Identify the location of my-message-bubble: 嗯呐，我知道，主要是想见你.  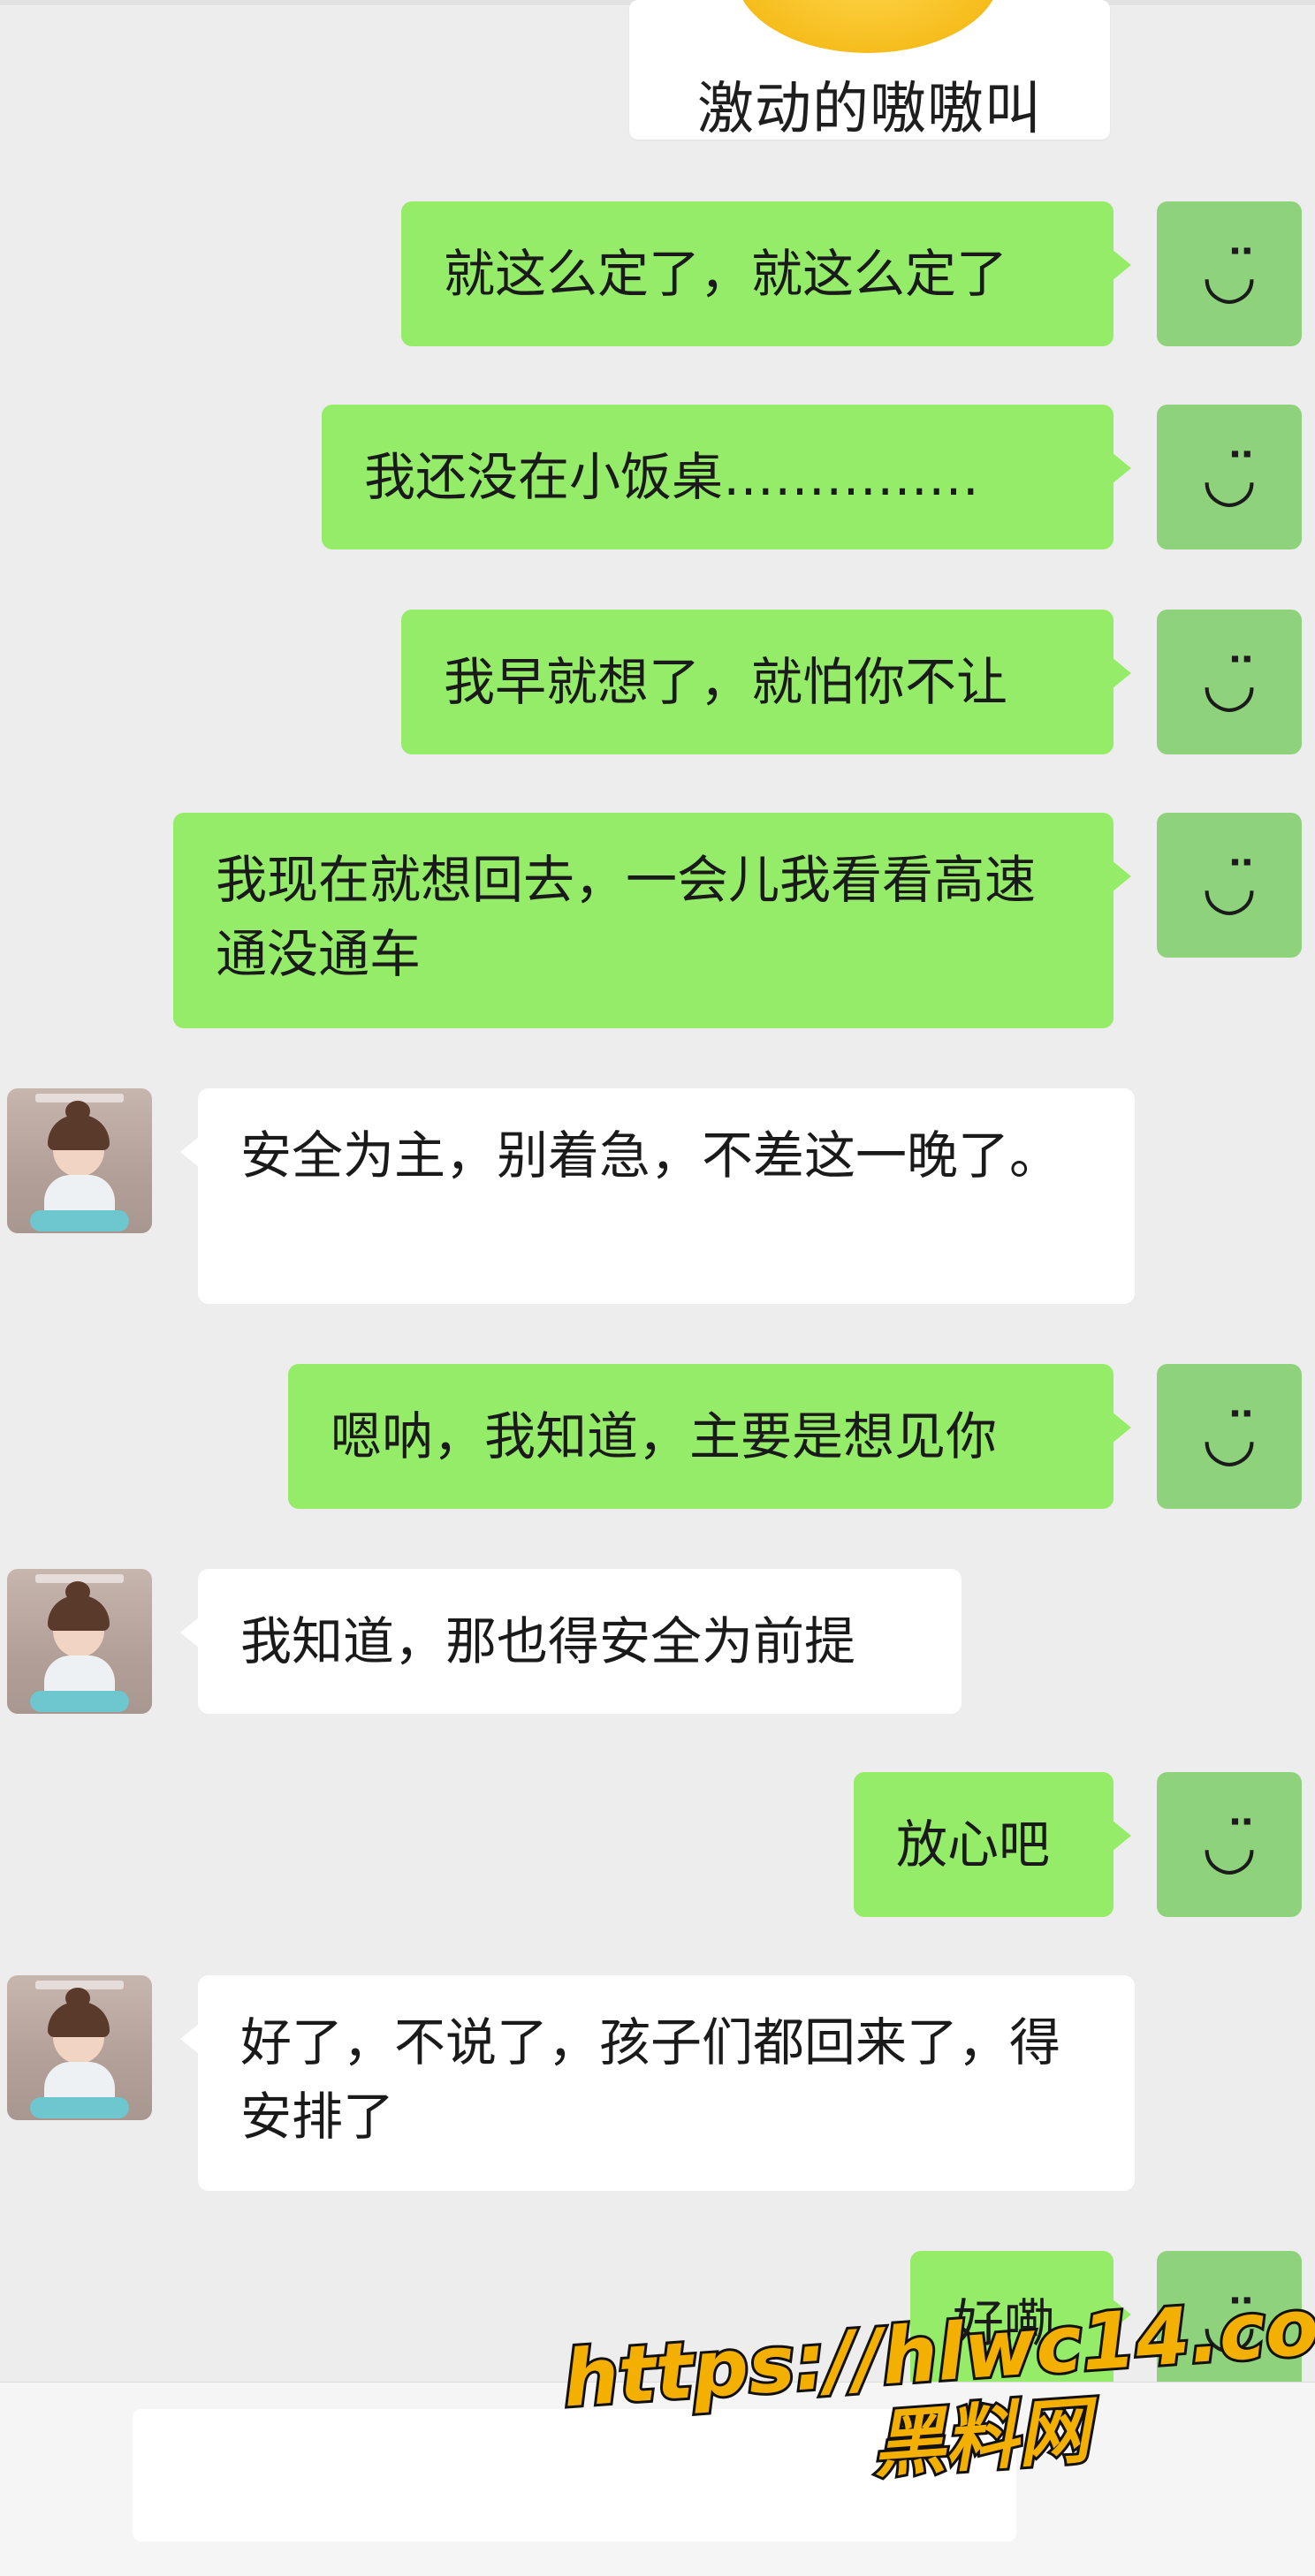
(710, 1437).